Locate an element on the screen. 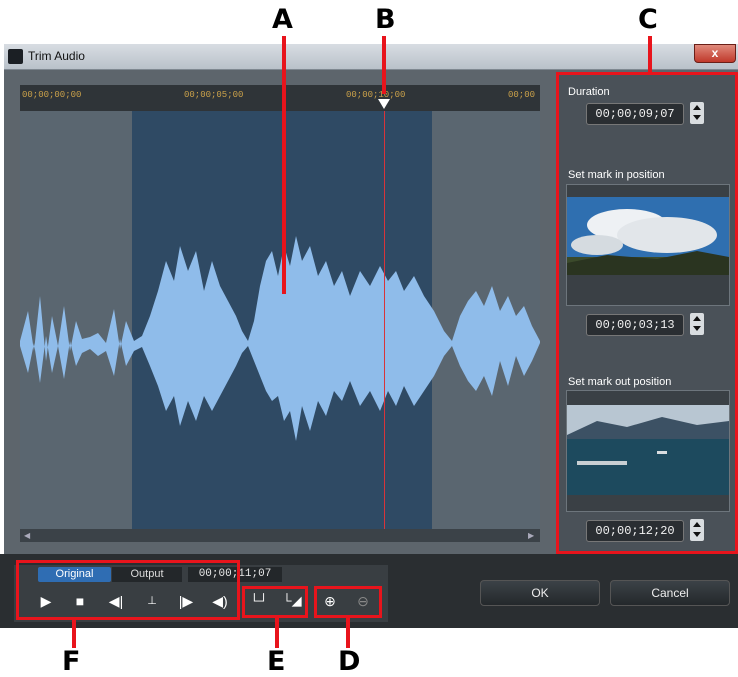 Image resolution: width=738 pixels, height=677 pixels. title-bar: Trim Audio x is located at coordinates (371, 57).